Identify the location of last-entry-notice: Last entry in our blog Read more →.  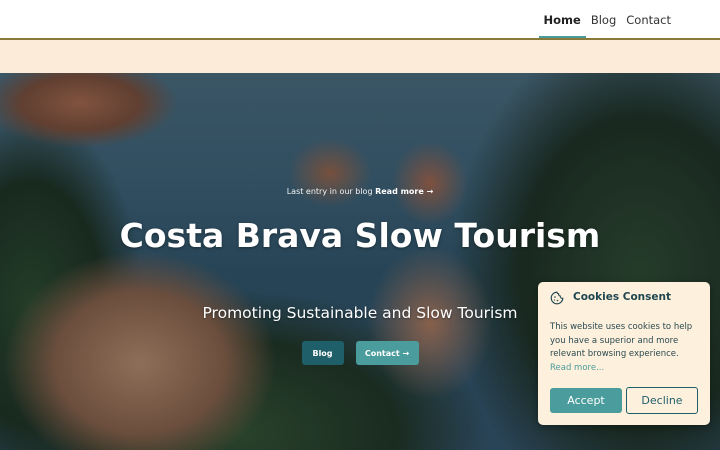
(360, 191).